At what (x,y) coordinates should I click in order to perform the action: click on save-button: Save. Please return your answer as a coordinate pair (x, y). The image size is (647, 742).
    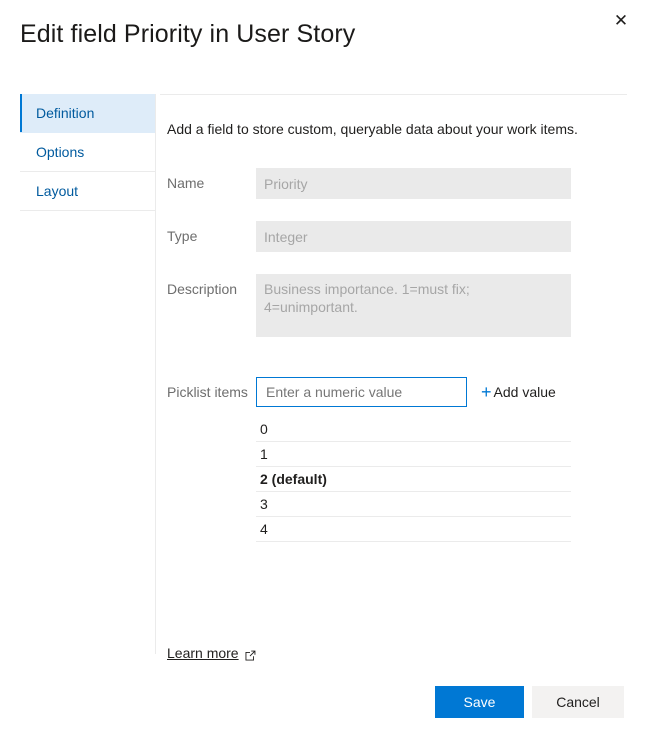
    Looking at the image, I should click on (479, 702).